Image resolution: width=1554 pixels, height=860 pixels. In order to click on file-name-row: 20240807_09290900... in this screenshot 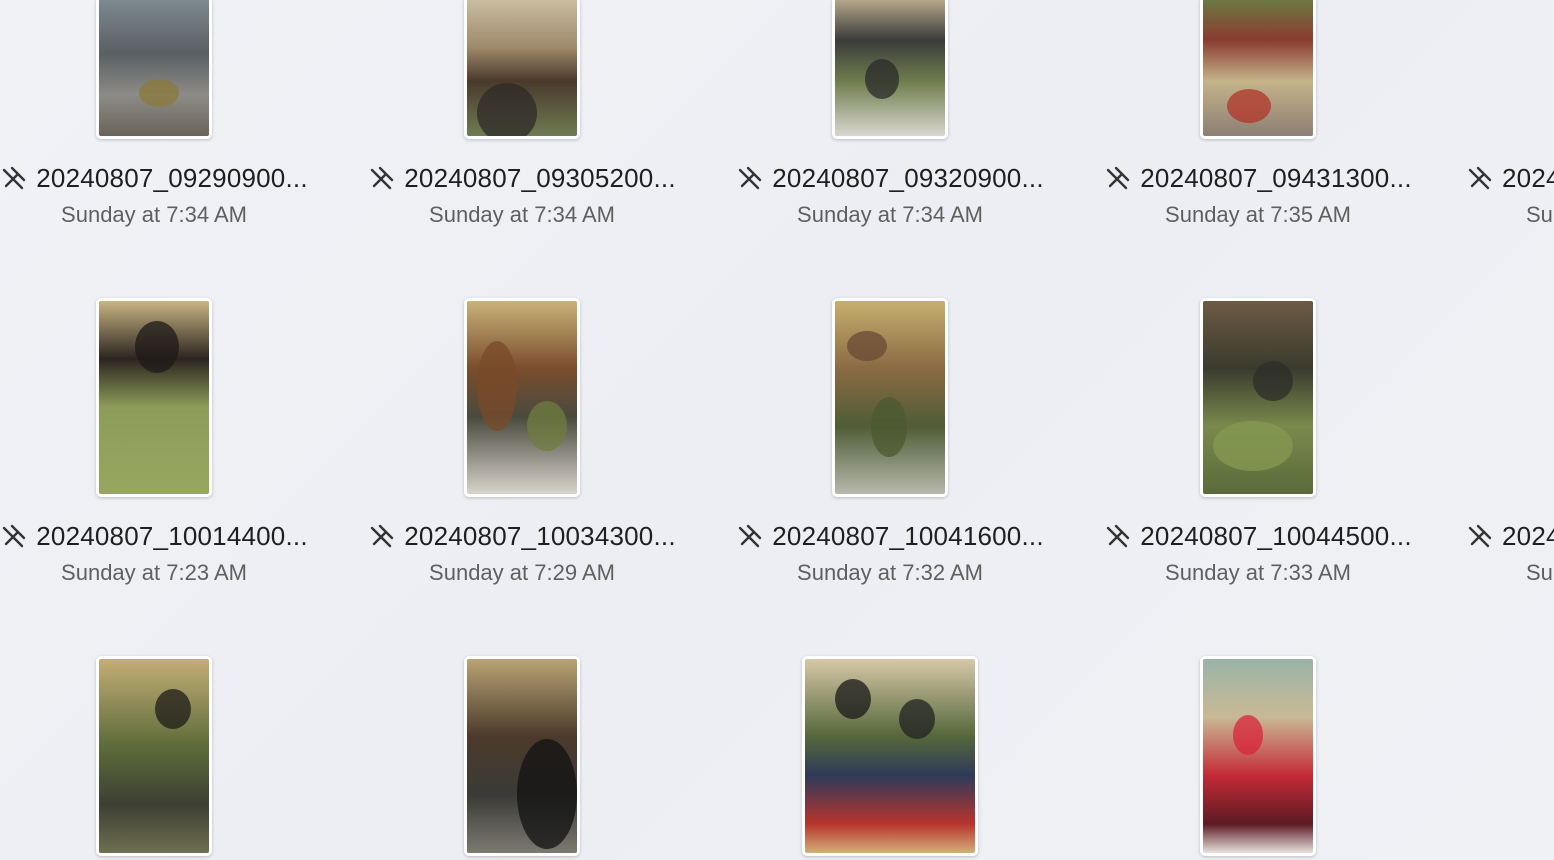, I will do `click(169, 178)`.